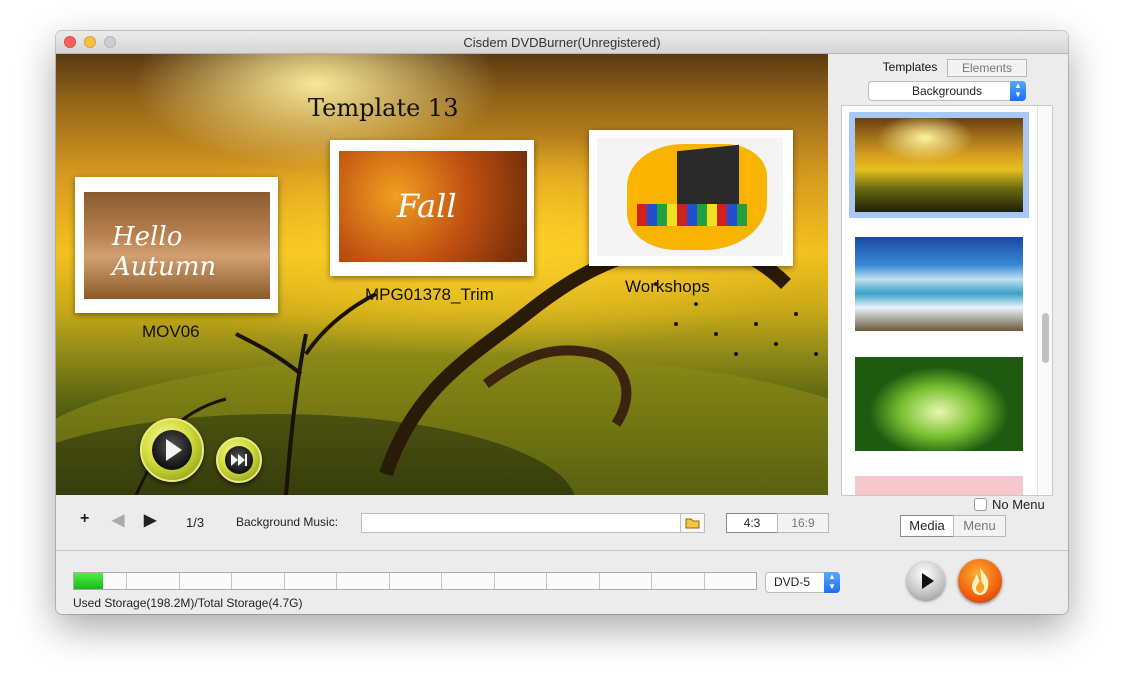  I want to click on preview-play-button, so click(926, 581).